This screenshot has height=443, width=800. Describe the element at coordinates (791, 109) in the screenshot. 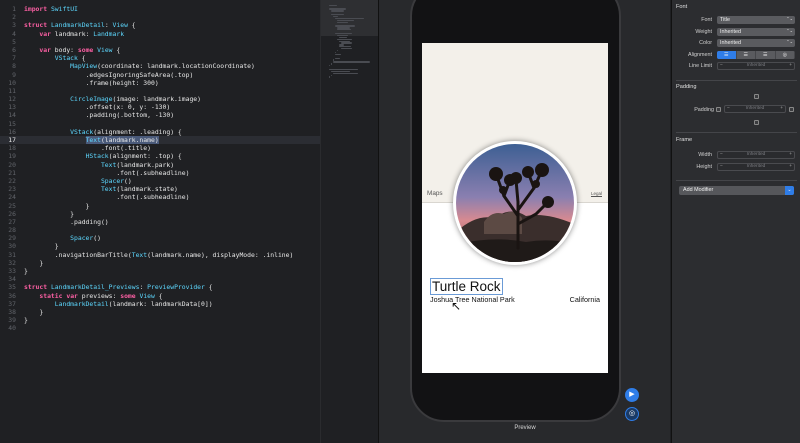

I see `padding-trailing-checkbox` at that location.